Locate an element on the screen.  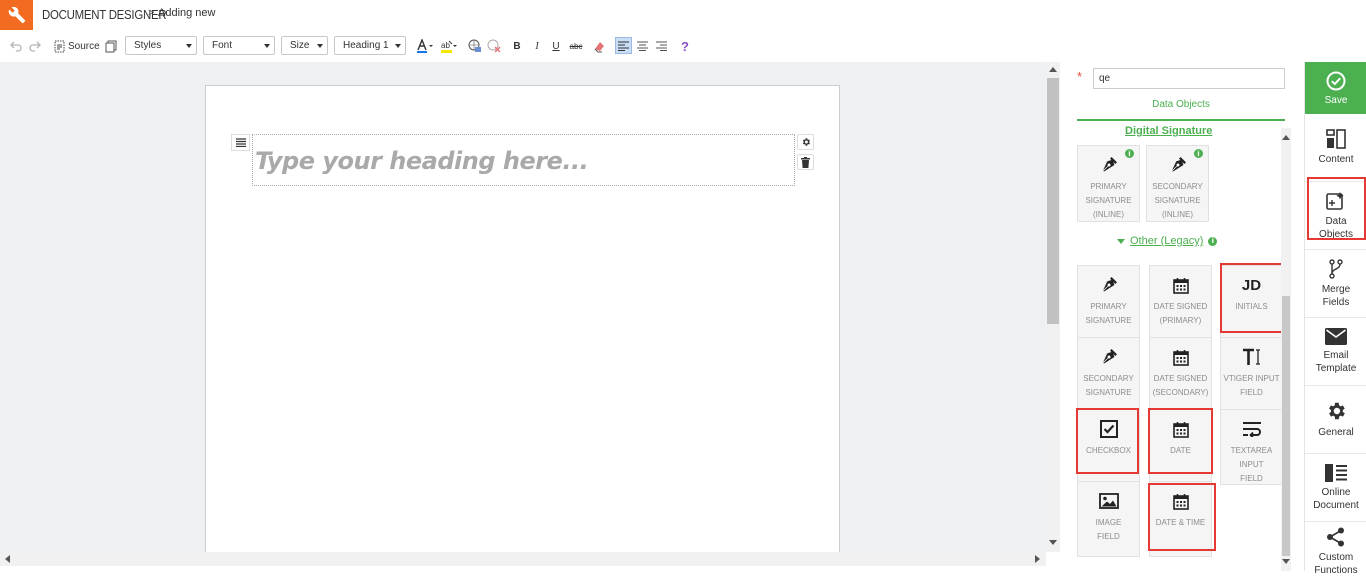
tile-date-signed-primary: DATE SIGNED (PRIMARY) is located at coordinates (1180, 303).